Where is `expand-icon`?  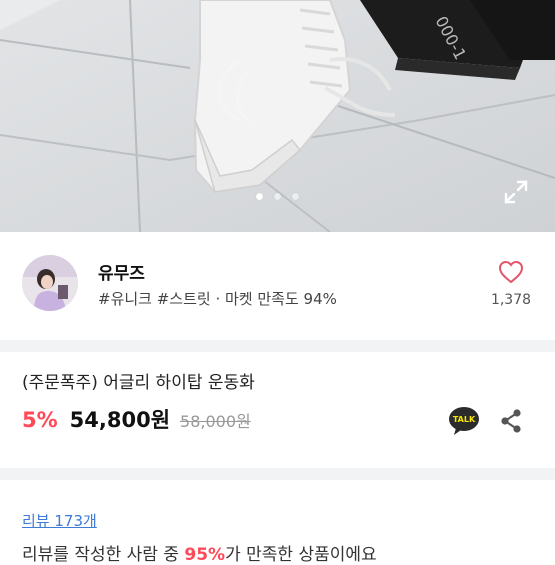 expand-icon is located at coordinates (516, 192).